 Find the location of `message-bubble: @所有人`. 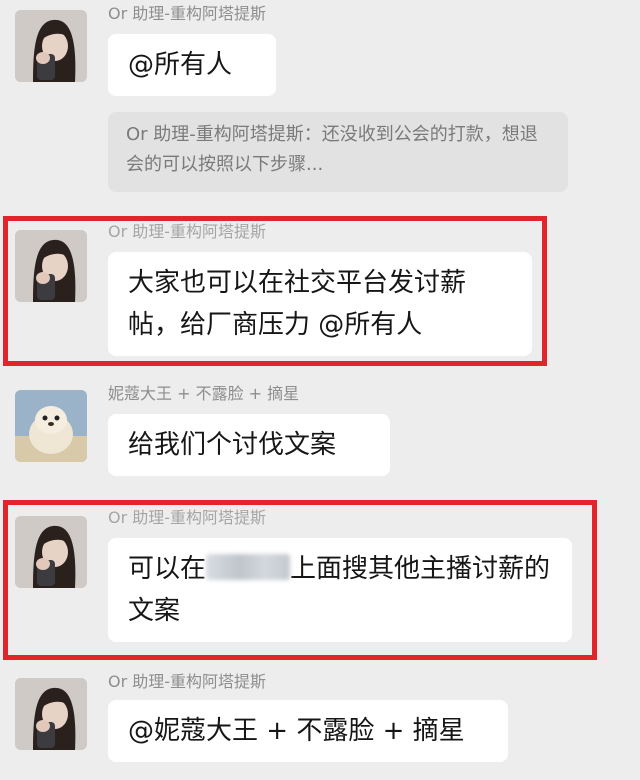

message-bubble: @所有人 is located at coordinates (192, 65).